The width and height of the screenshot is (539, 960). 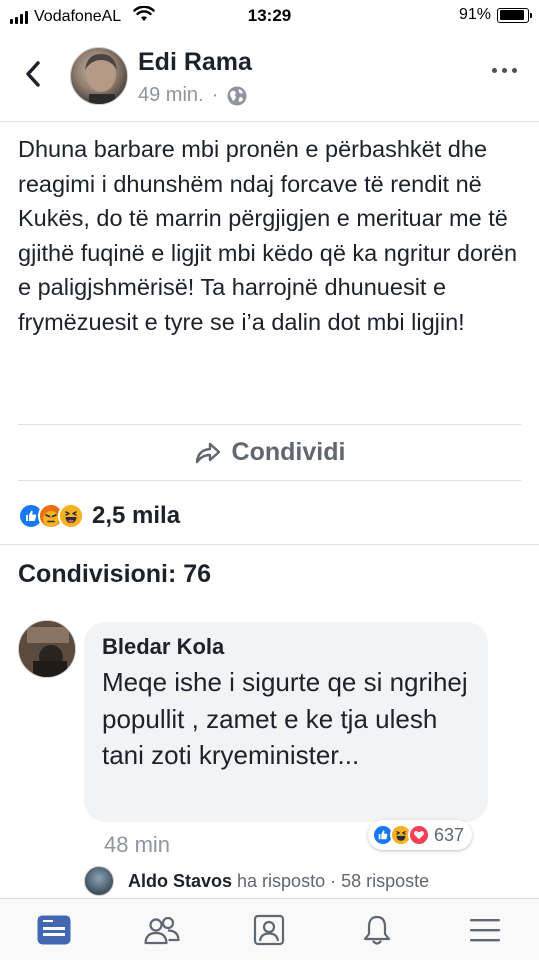 I want to click on profile-icon, so click(x=269, y=929).